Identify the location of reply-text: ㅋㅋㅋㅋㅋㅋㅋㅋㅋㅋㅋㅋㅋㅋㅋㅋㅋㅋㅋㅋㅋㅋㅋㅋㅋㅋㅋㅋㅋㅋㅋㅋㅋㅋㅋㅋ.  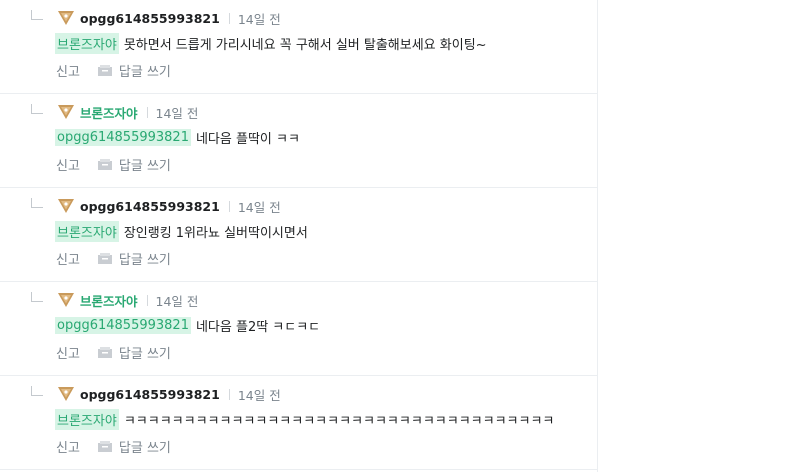
(339, 421).